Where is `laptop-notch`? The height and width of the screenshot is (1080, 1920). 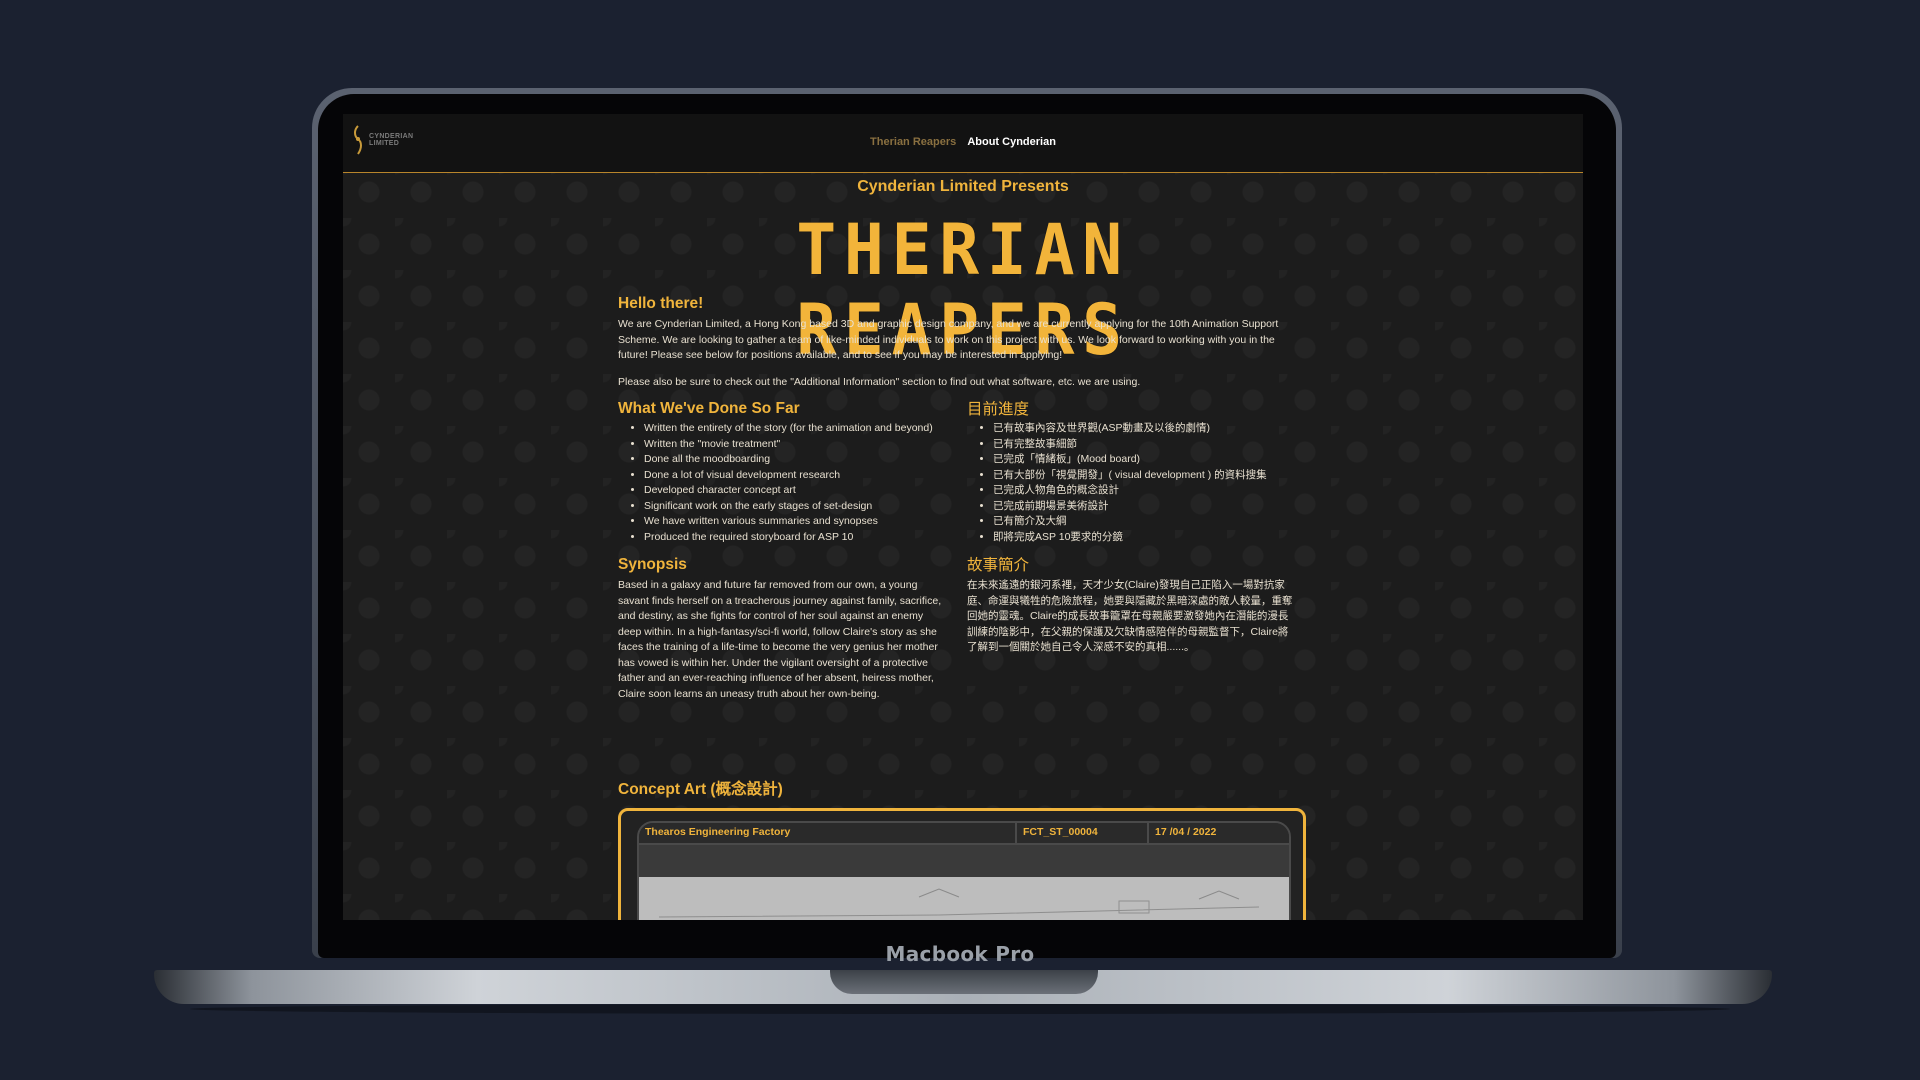
laptop-notch is located at coordinates (964, 982).